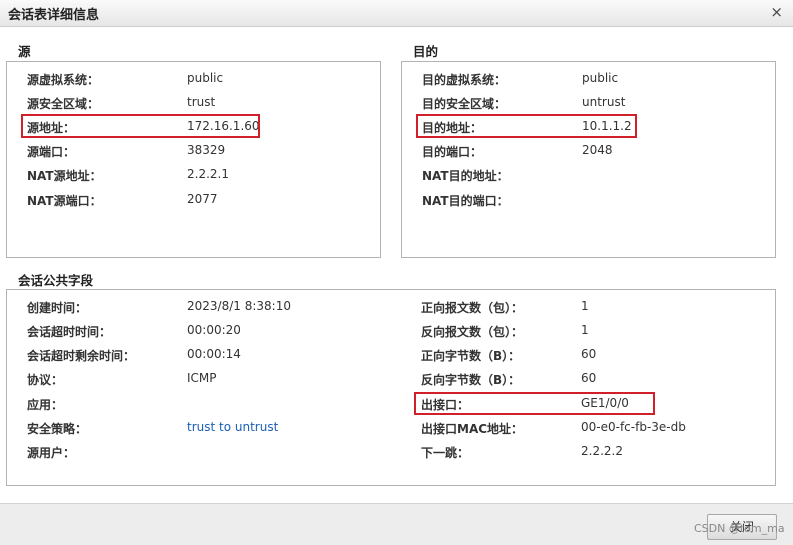  I want to click on security-policy-link: trust to untrust, so click(232, 427).